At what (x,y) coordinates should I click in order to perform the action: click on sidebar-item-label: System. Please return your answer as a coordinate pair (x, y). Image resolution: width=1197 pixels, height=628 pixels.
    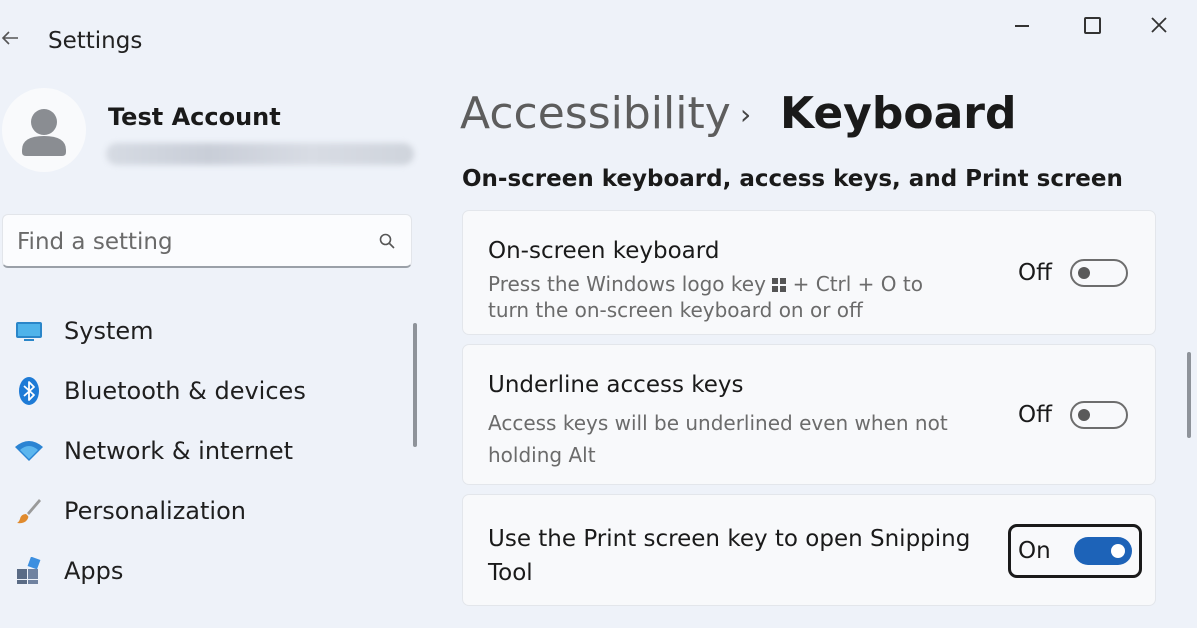
    Looking at the image, I should click on (109, 331).